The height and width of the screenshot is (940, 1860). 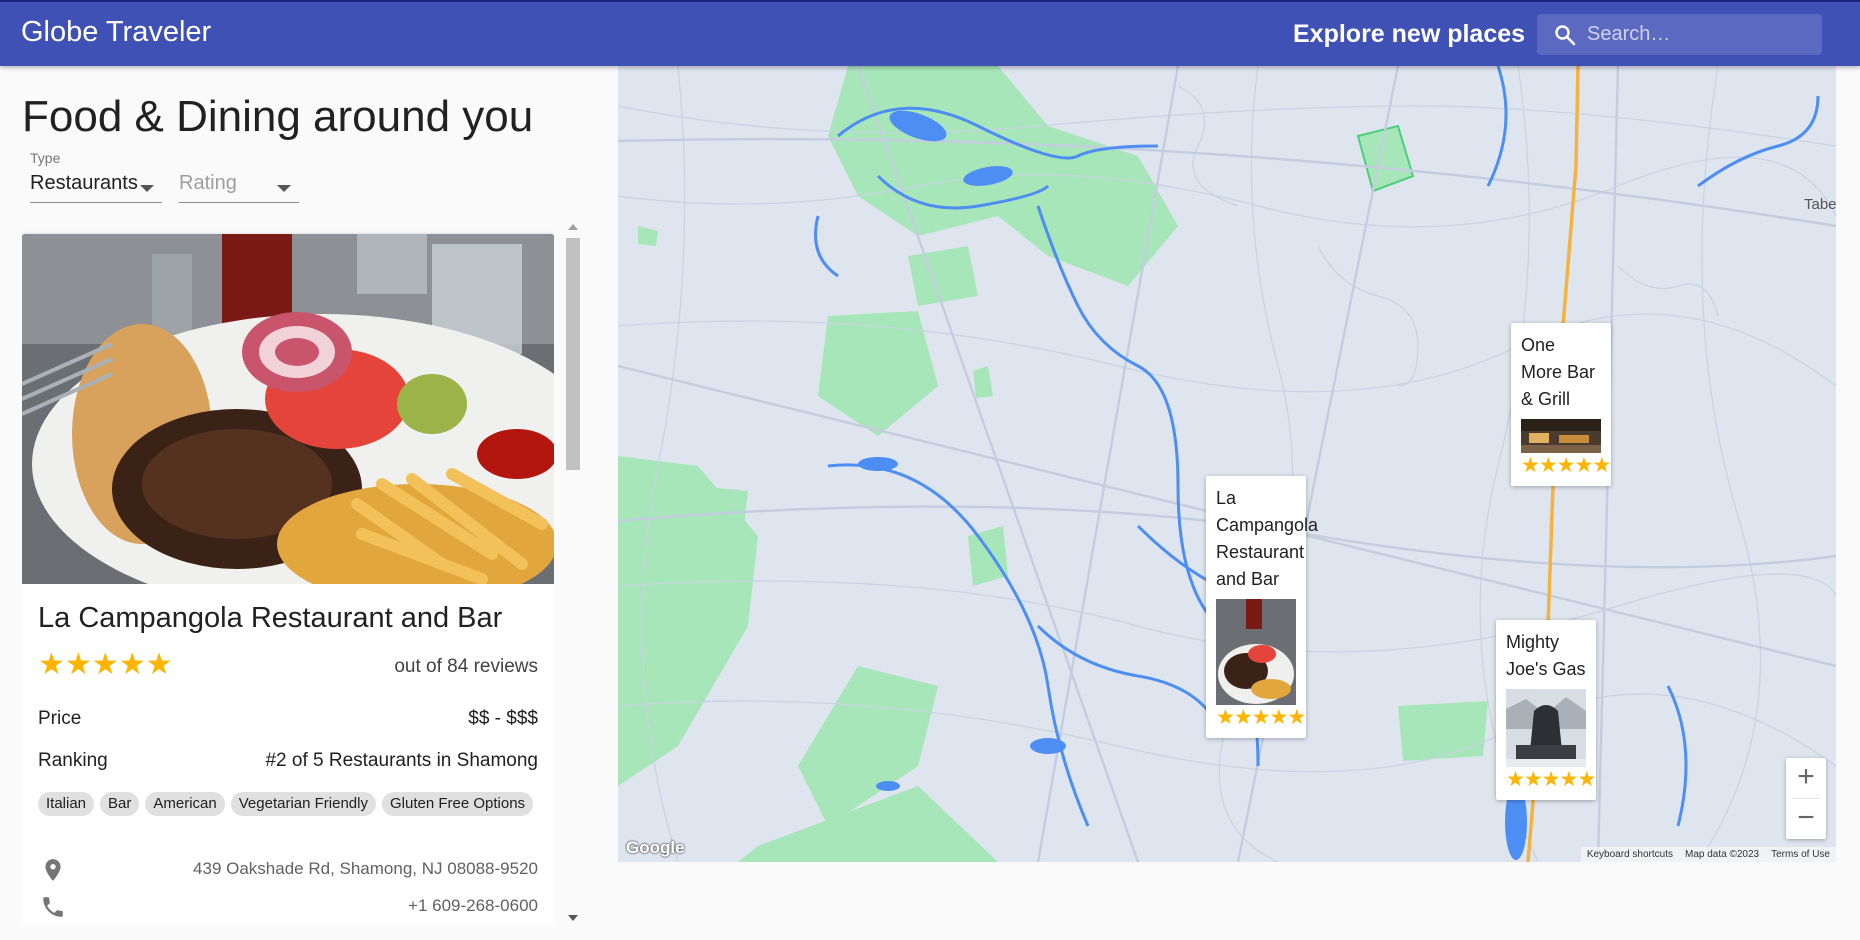 I want to click on scroll-up-arrow-icon, so click(x=573, y=227).